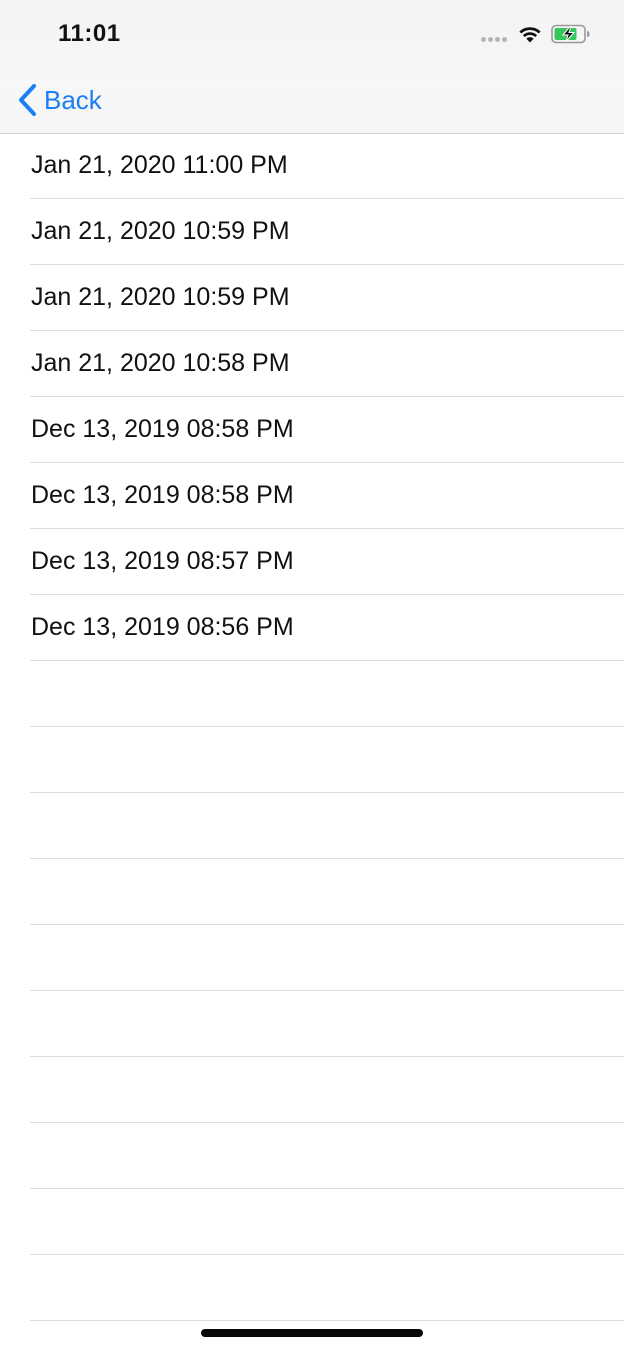 The image size is (624, 1350). Describe the element at coordinates (570, 34) in the screenshot. I see `battery-charging-icon` at that location.